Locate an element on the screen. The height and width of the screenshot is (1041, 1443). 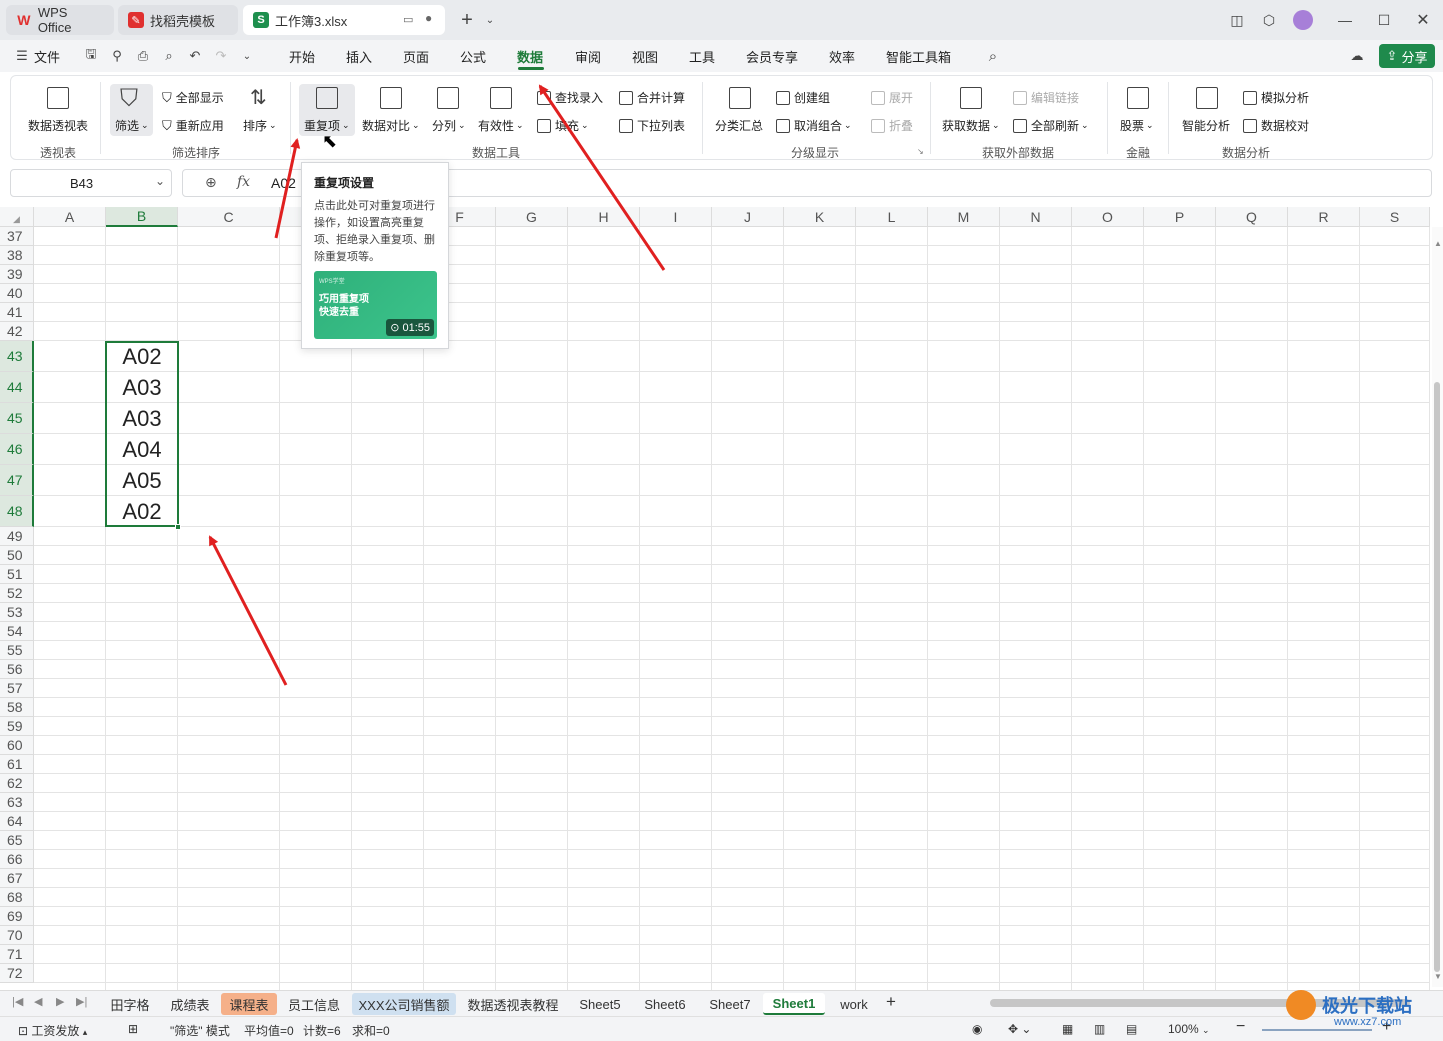
print-preview-icon: ⌕ is located at coordinates (169, 56).